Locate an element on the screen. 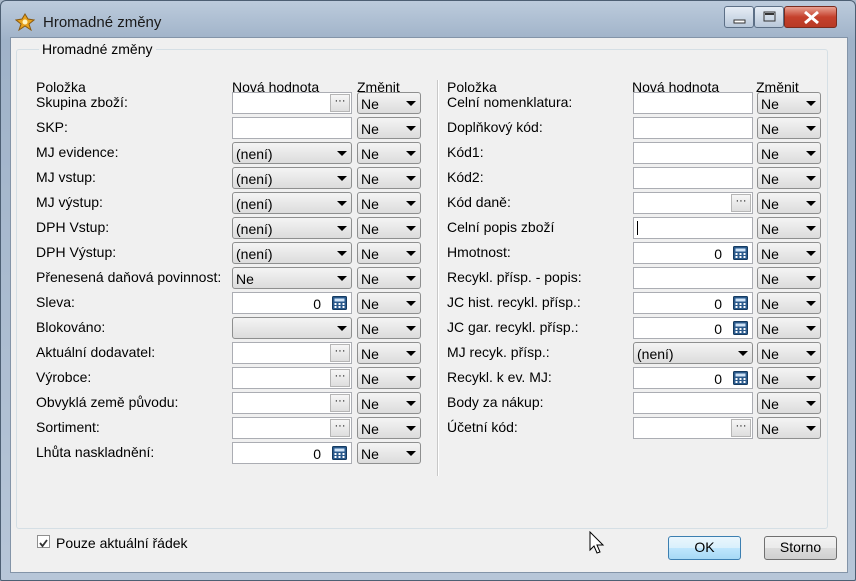 Image resolution: width=856 pixels, height=581 pixels. change-combo-kod1: Ne is located at coordinates (789, 153).